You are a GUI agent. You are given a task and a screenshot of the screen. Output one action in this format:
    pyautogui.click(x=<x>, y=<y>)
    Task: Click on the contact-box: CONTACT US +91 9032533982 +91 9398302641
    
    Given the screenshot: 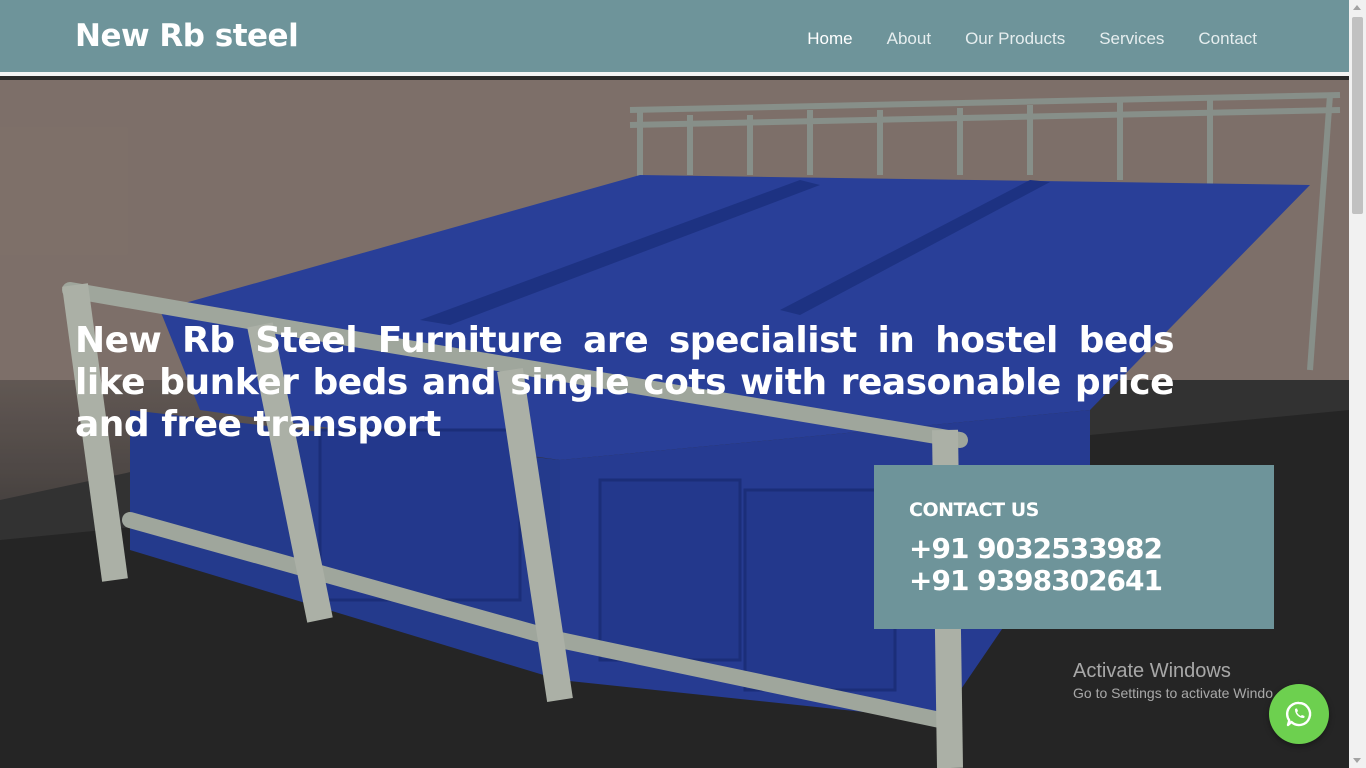 What is the action you would take?
    pyautogui.click(x=1074, y=547)
    